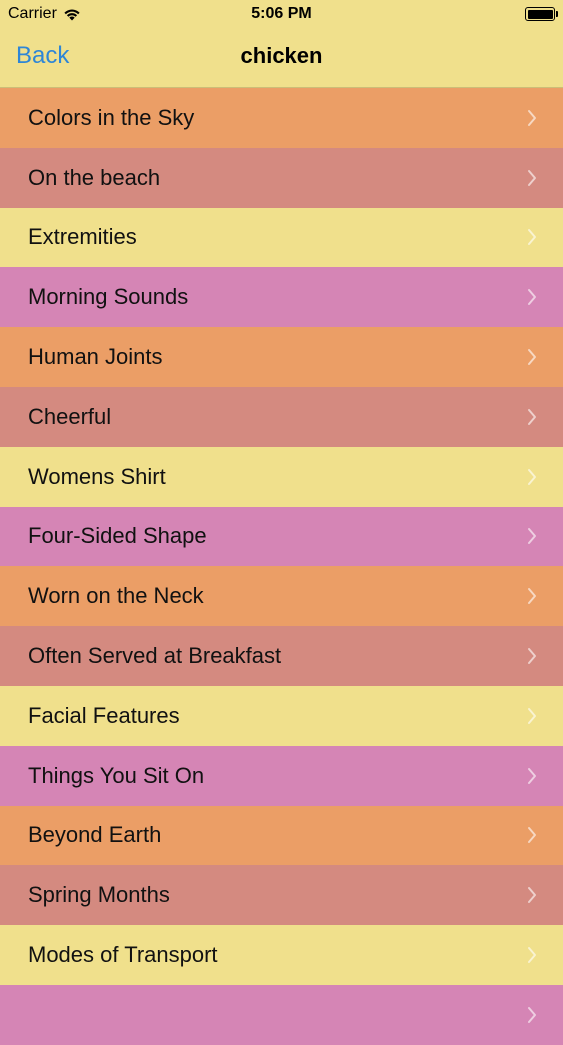 This screenshot has width=563, height=1045. I want to click on list-item: Spring Months, so click(281, 895).